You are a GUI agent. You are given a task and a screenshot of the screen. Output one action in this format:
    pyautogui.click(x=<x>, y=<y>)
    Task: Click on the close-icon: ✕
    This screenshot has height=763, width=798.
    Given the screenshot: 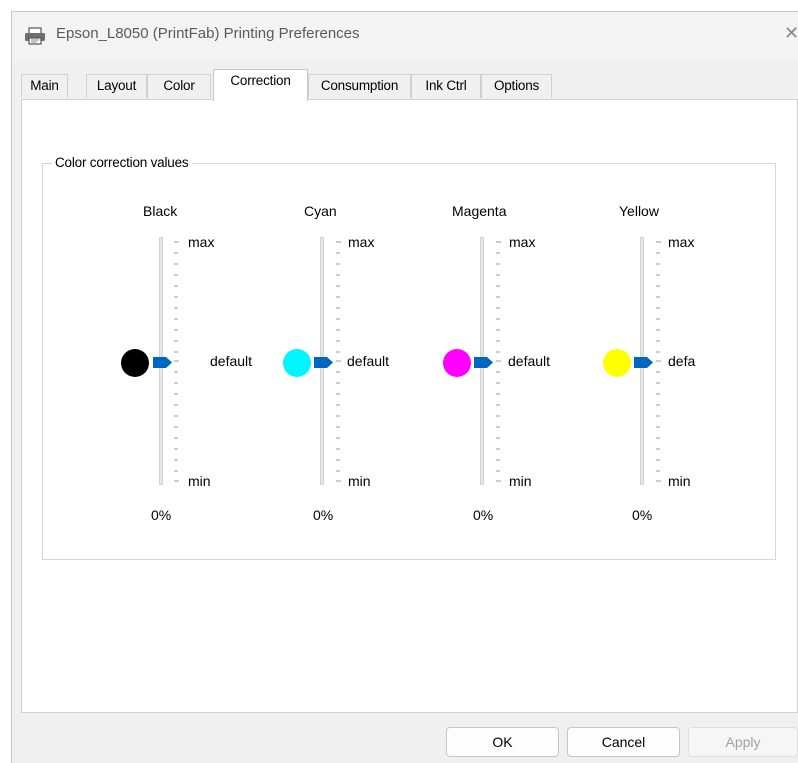 What is the action you would take?
    pyautogui.click(x=791, y=33)
    